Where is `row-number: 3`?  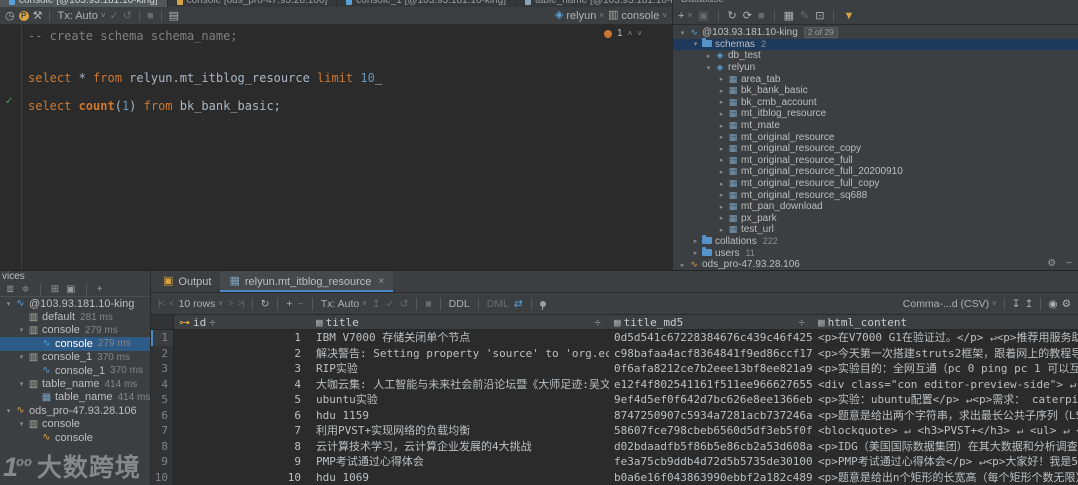
row-number: 3 is located at coordinates (162, 369).